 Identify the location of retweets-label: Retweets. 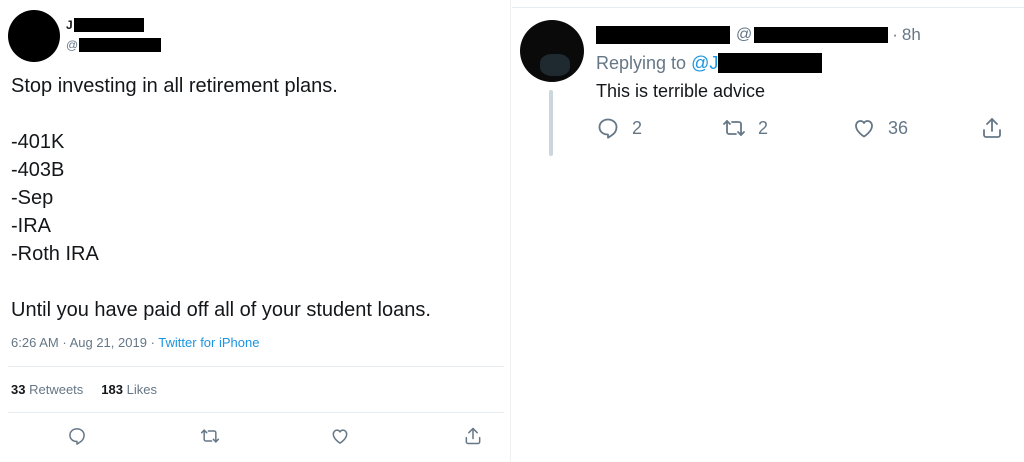
(56, 389).